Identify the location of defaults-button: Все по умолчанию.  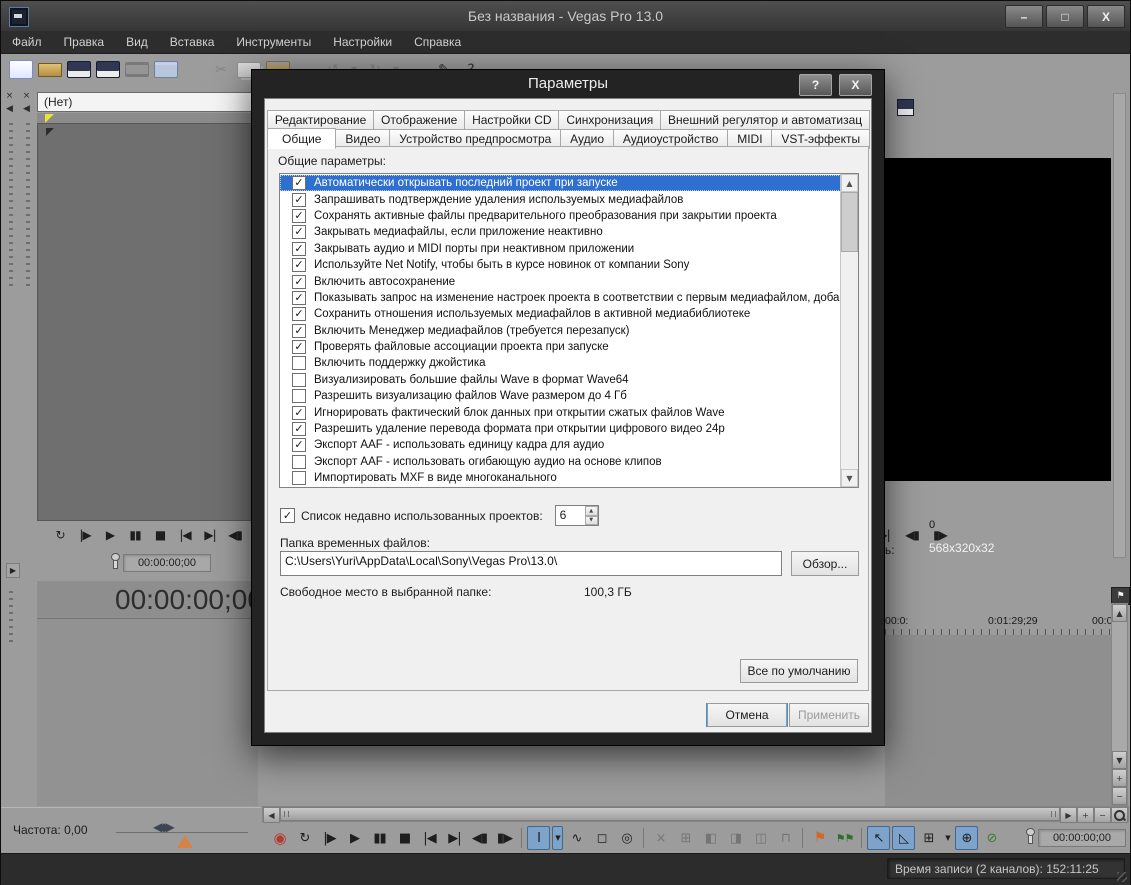
(799, 671).